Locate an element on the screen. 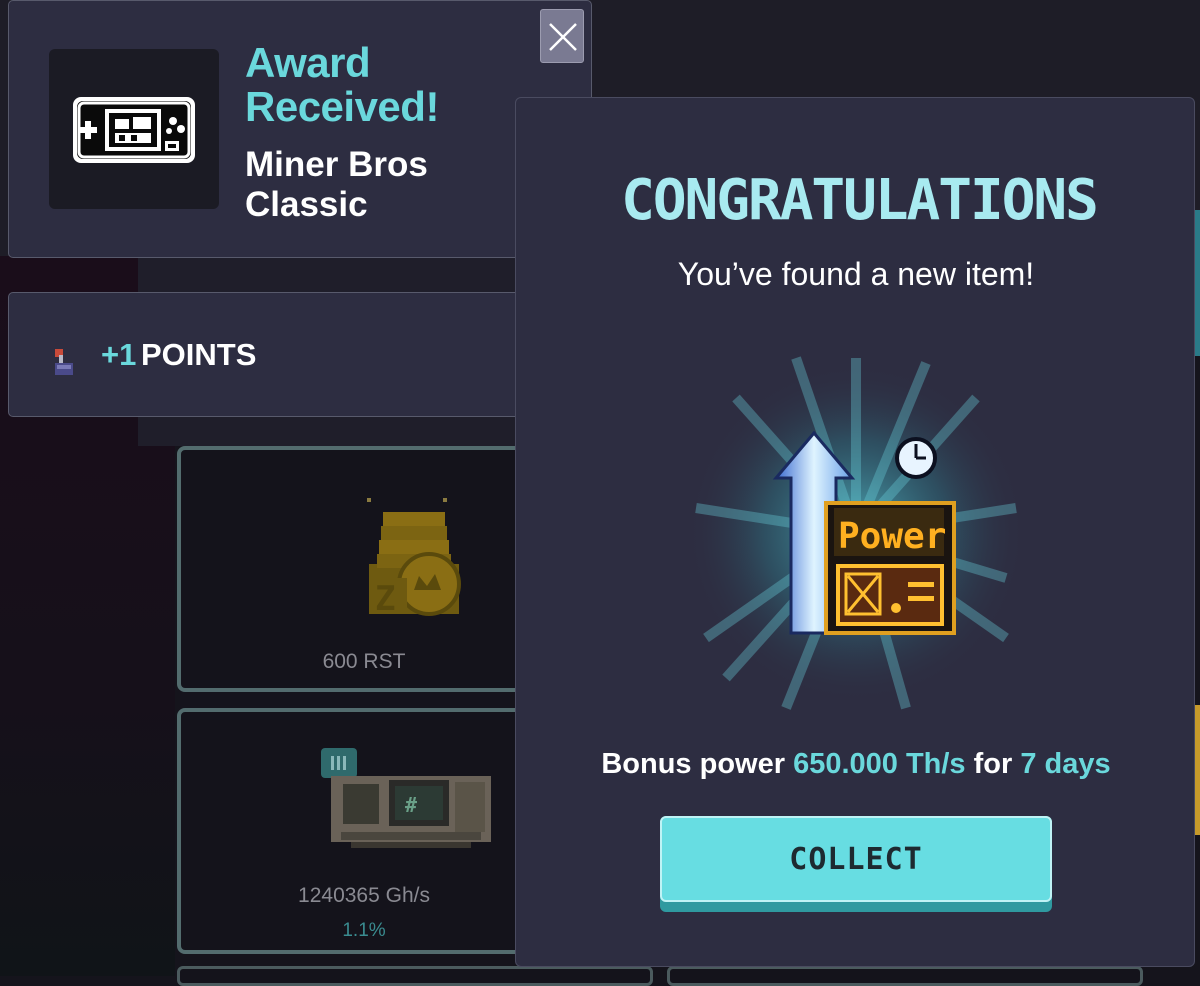  points-amount: +1 is located at coordinates (119, 354).